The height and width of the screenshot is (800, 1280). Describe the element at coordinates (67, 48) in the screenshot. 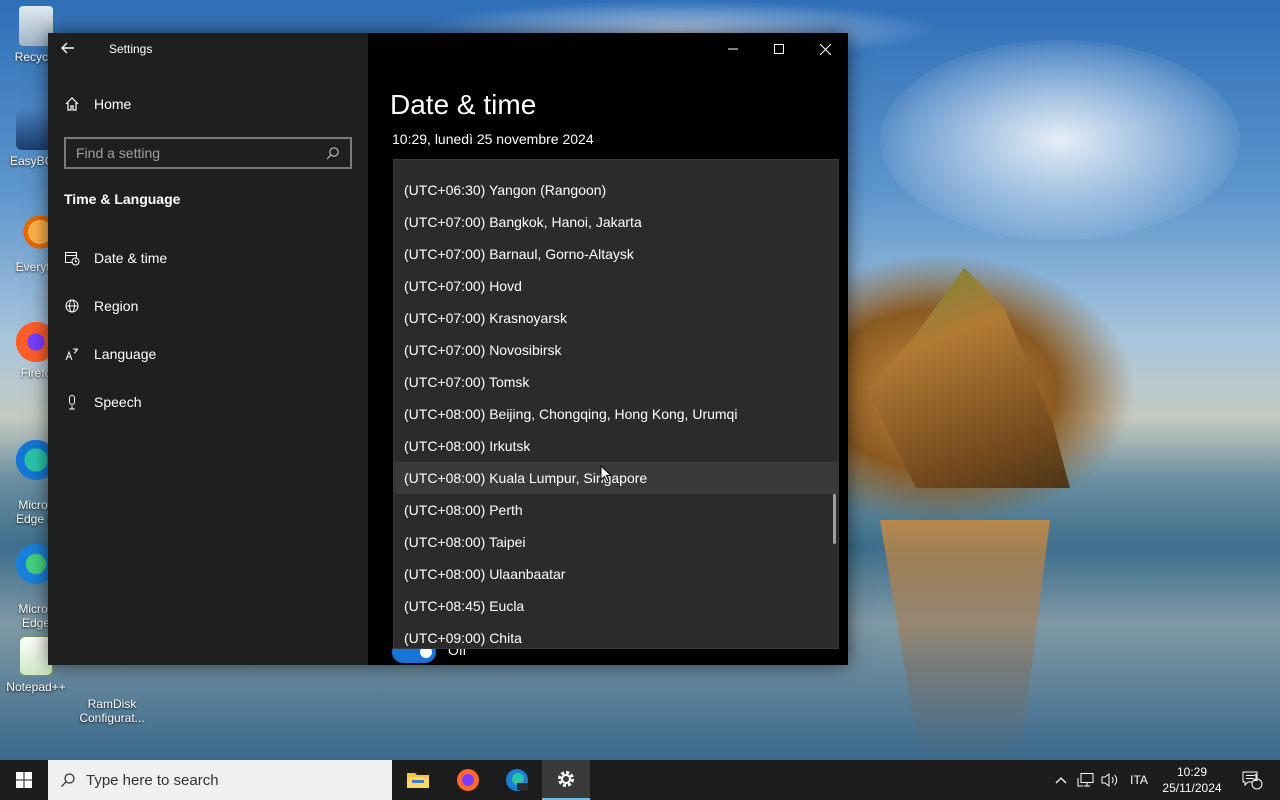

I see `back-arrow-icon` at that location.